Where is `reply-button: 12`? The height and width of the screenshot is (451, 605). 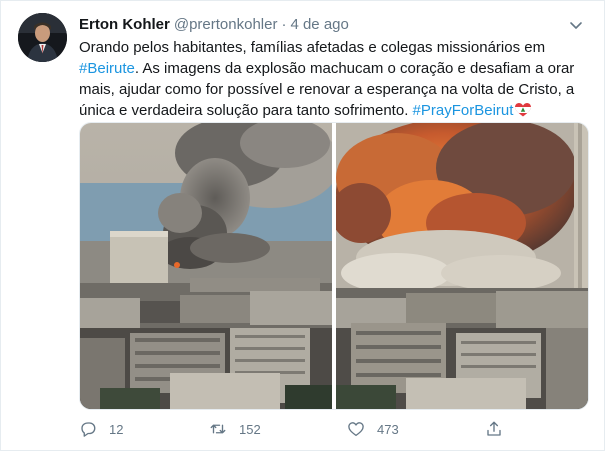 reply-button: 12 is located at coordinates (101, 429).